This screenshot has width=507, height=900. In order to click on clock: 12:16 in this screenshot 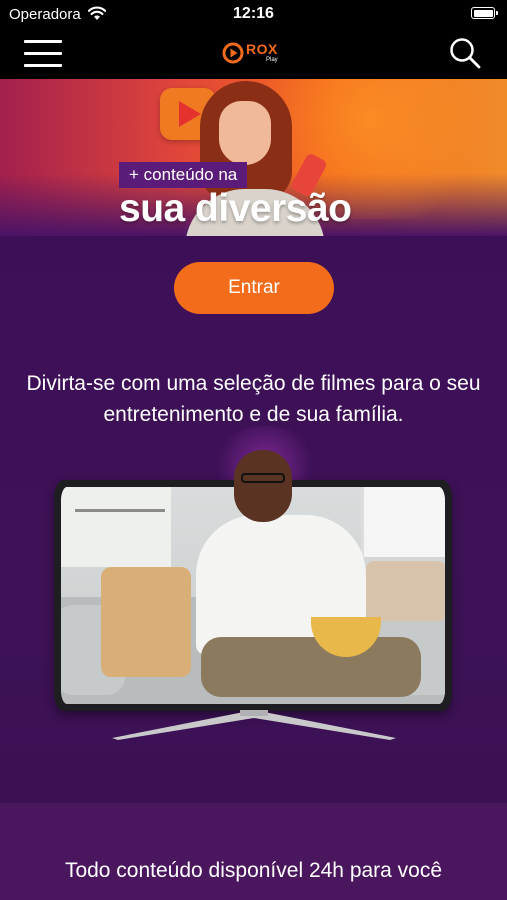, I will do `click(253, 13)`.